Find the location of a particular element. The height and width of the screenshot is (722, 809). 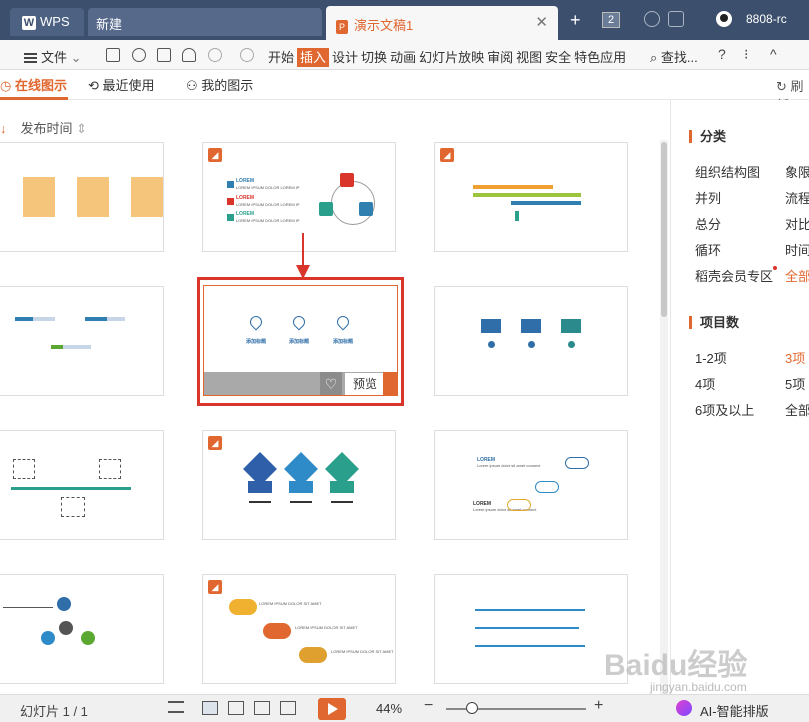

count-5: 5项 is located at coordinates (795, 383).